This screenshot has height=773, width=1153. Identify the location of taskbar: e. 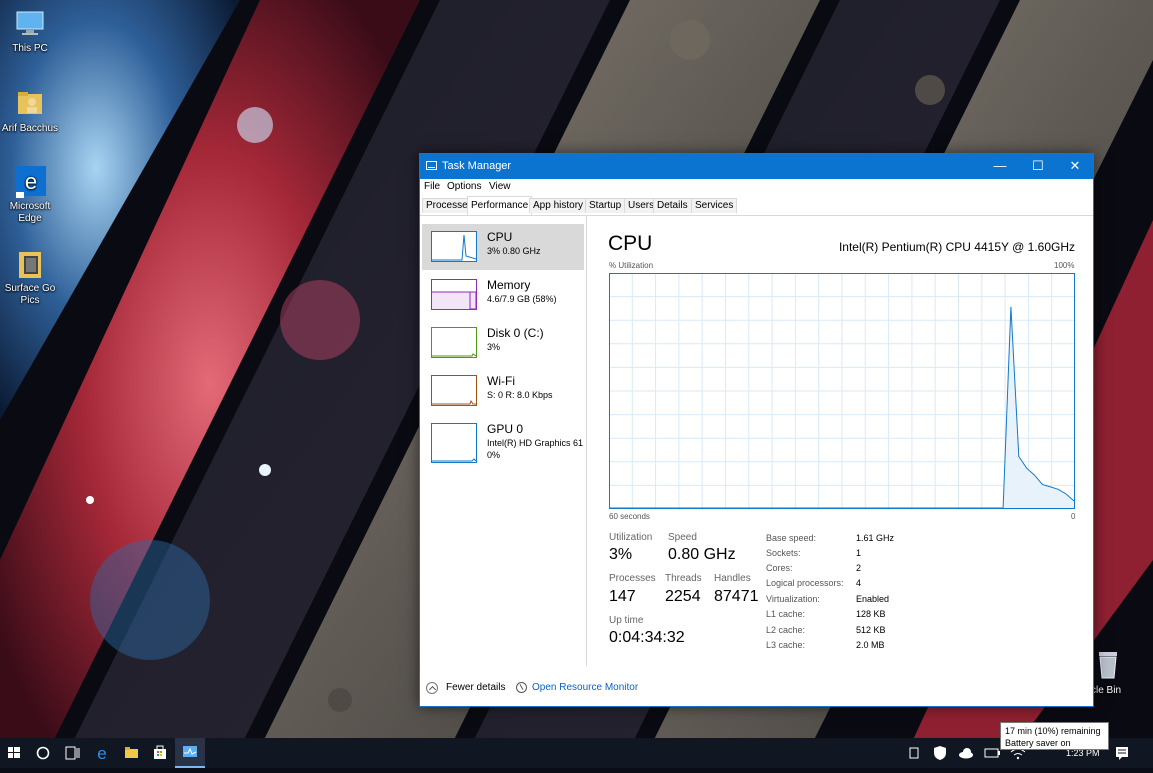
(576, 753).